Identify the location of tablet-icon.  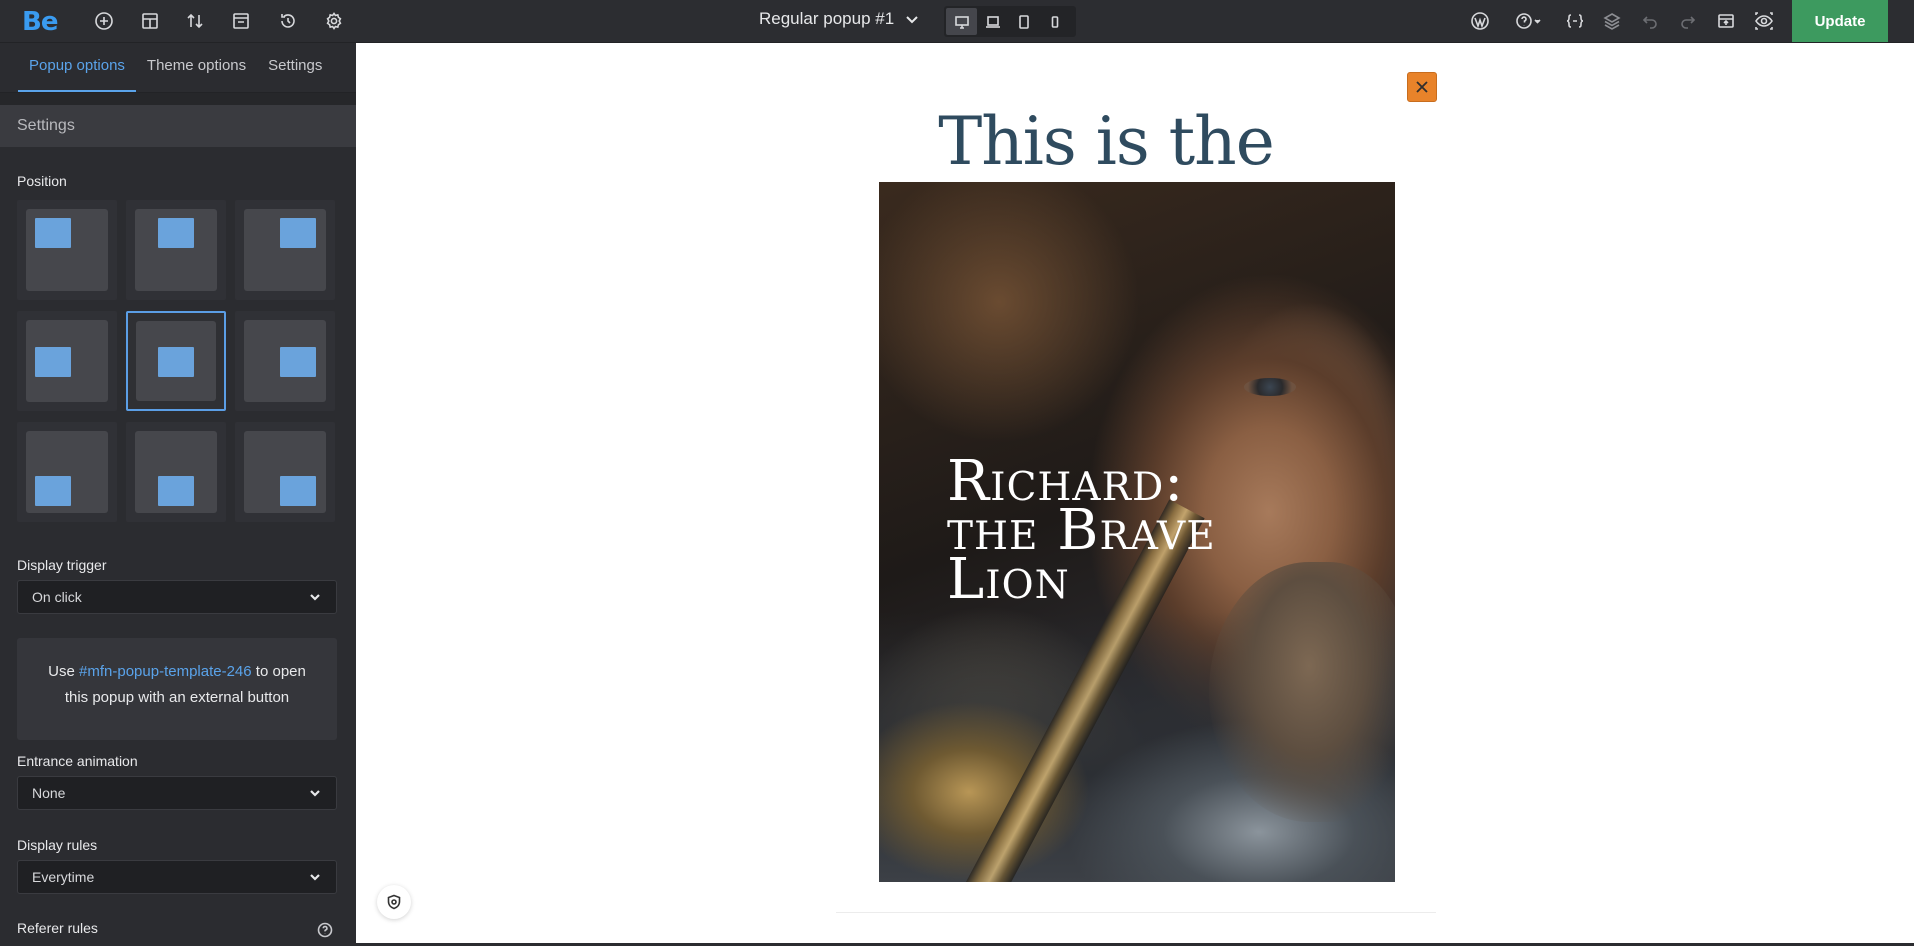
(1023, 21).